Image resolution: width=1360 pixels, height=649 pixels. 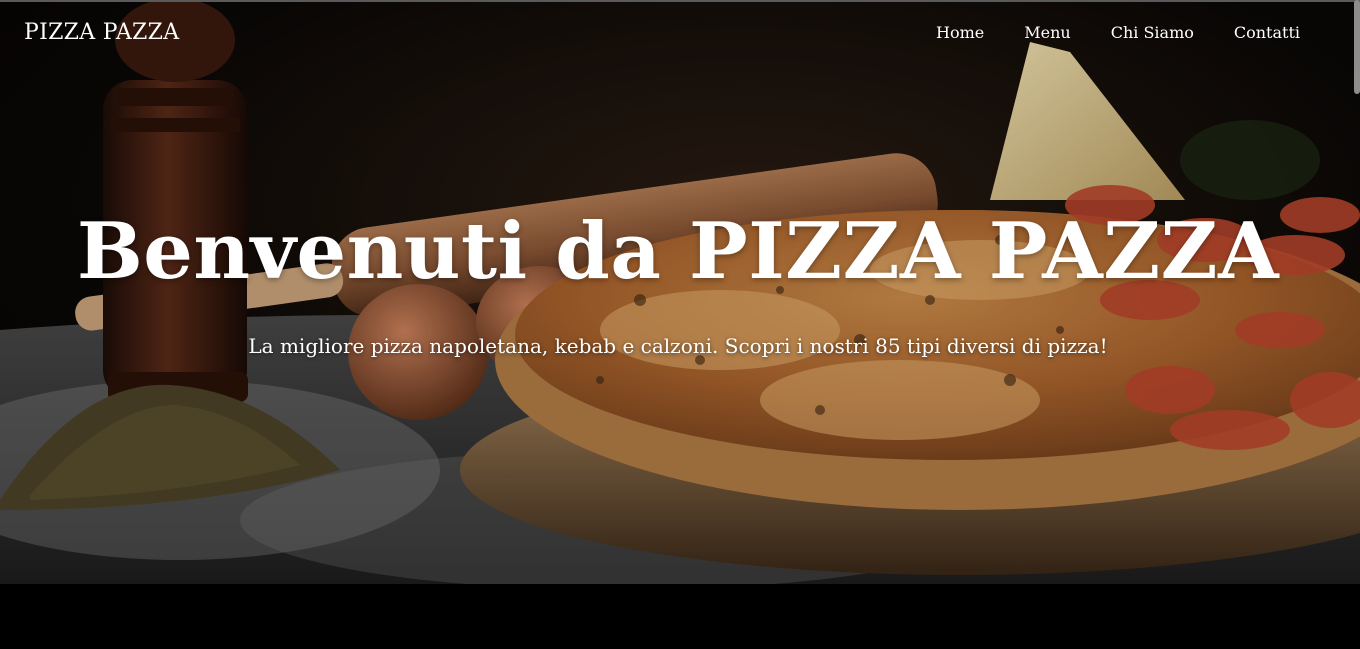 What do you see at coordinates (680, 616) in the screenshot?
I see `page-bottom-band` at bounding box center [680, 616].